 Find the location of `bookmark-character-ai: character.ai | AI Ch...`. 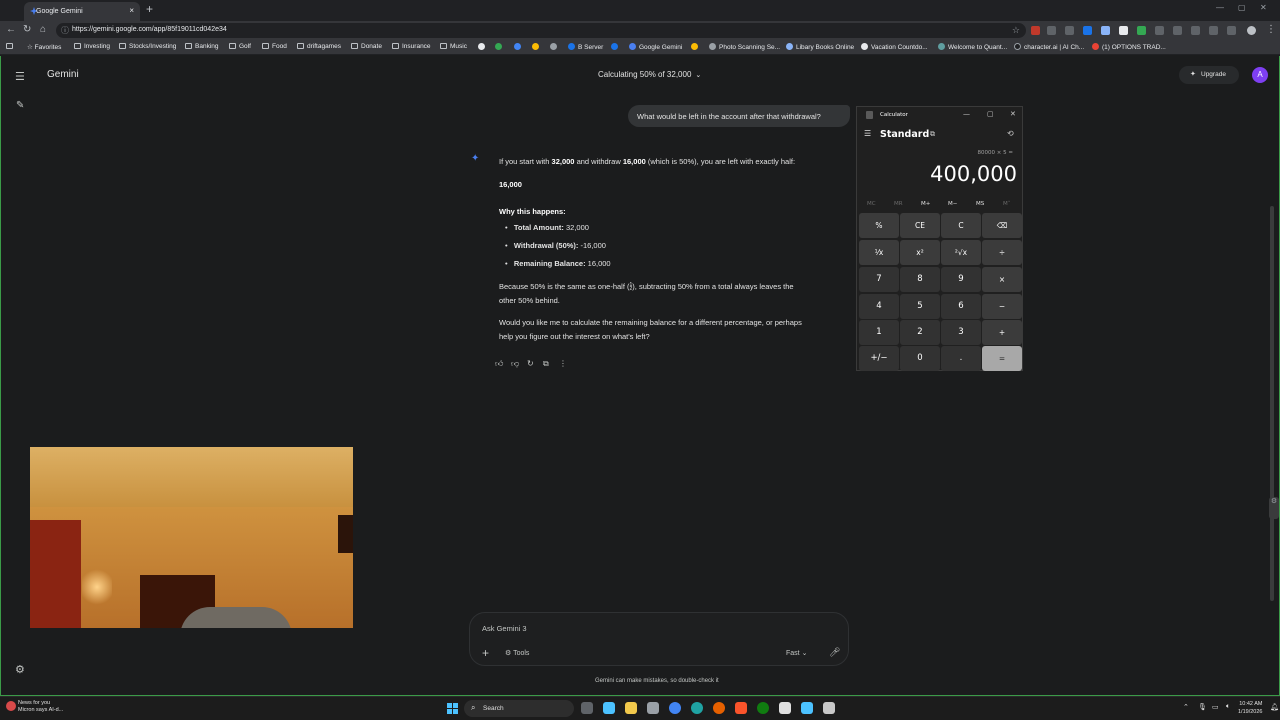

bookmark-character-ai: character.ai | AI Ch... is located at coordinates (1049, 47).